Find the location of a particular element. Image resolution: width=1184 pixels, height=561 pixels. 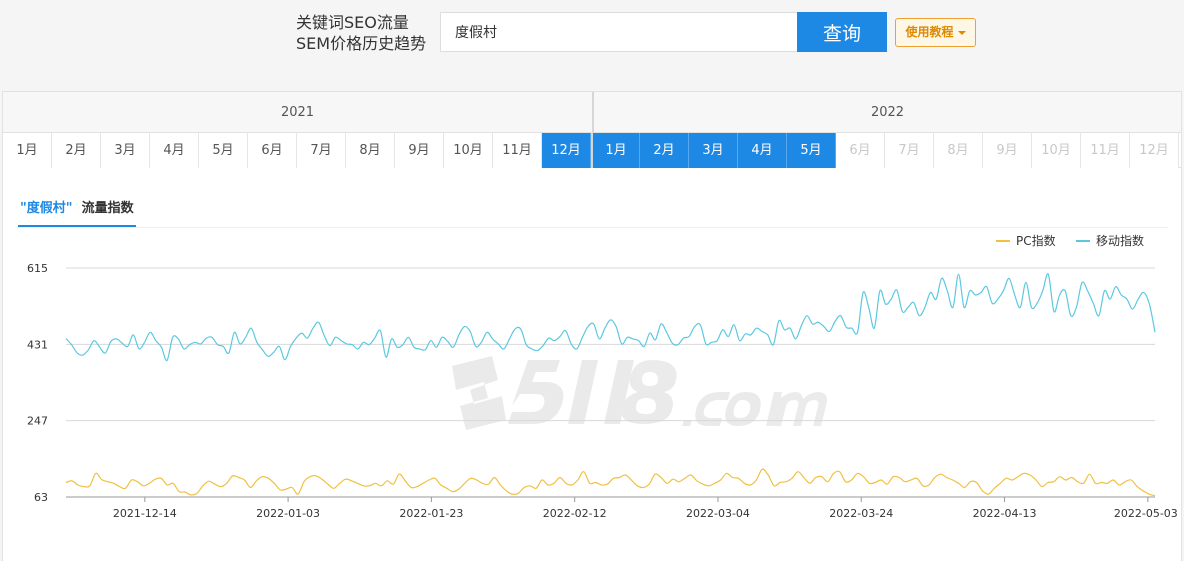

month-2022-12: 12月 is located at coordinates (1154, 150).